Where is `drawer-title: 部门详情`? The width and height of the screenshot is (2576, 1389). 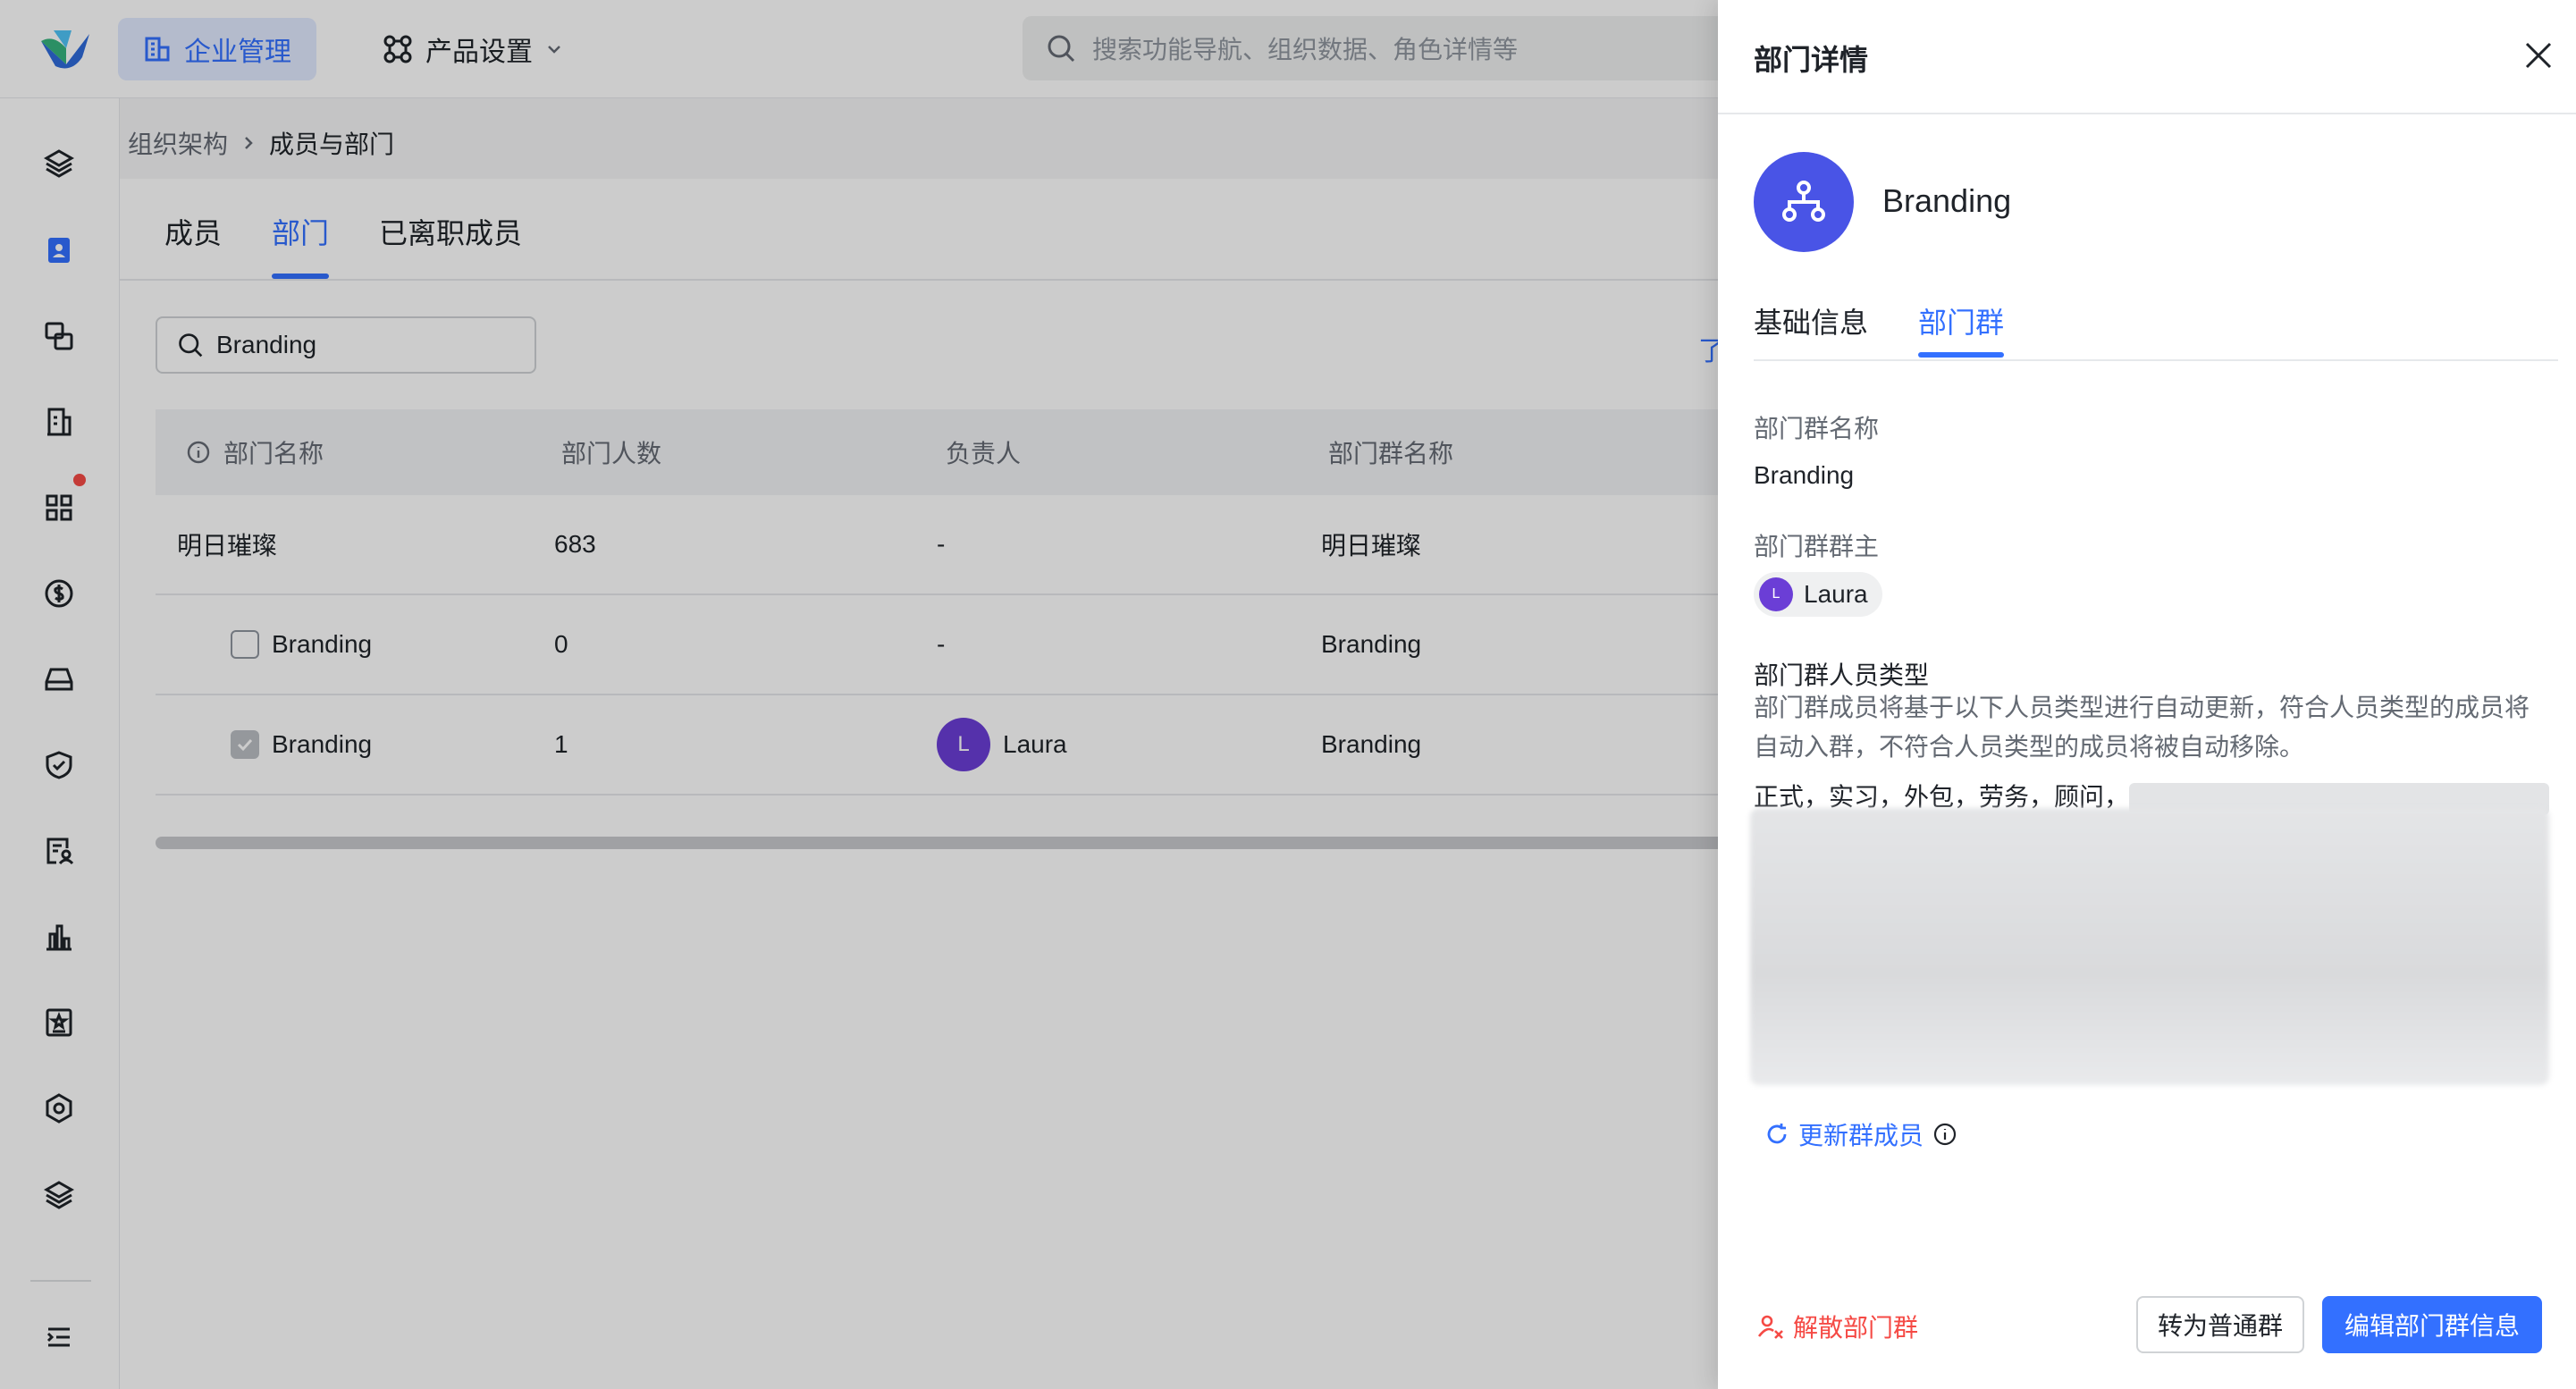 drawer-title: 部门详情 is located at coordinates (1812, 60).